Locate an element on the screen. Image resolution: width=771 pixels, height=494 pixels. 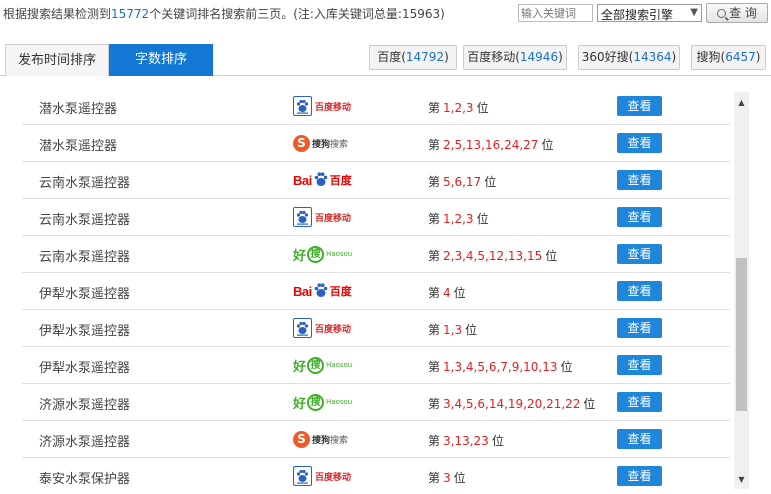
list-item: 济源水泵遥控器 S 搜狗搜索 第 3,13,23 位 查看 is located at coordinates (376, 439).